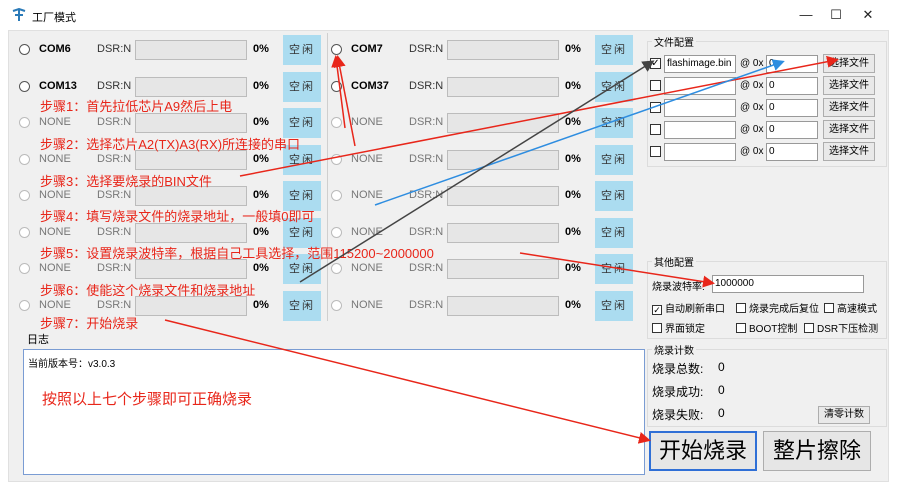 This screenshot has width=897, height=489. I want to click on option-label: BOOT控制, so click(773, 329).